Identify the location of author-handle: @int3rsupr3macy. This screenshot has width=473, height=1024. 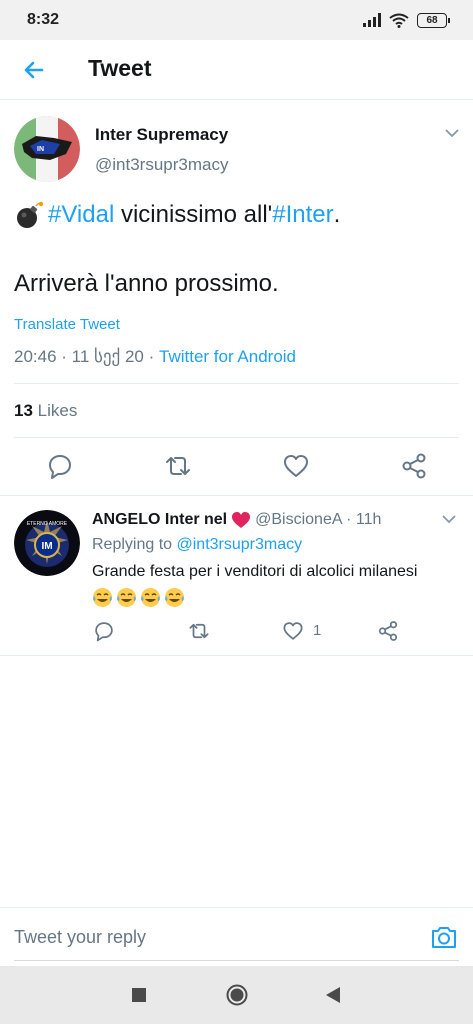
(161, 165).